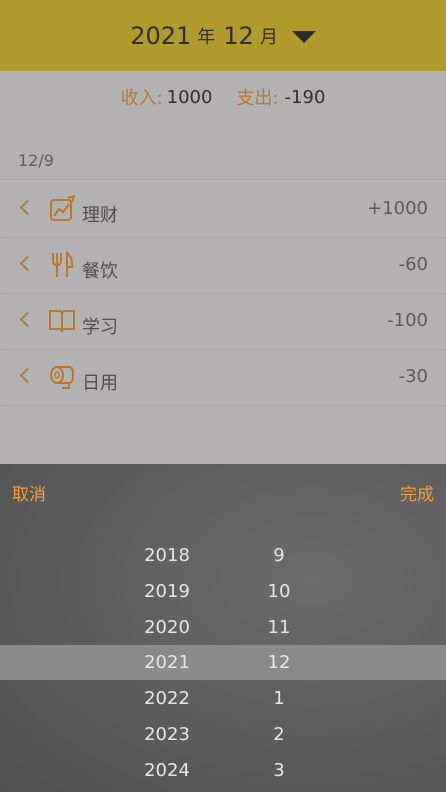 Image resolution: width=446 pixels, height=792 pixels. What do you see at coordinates (238, 35) in the screenshot?
I see `selected-month: 12` at bounding box center [238, 35].